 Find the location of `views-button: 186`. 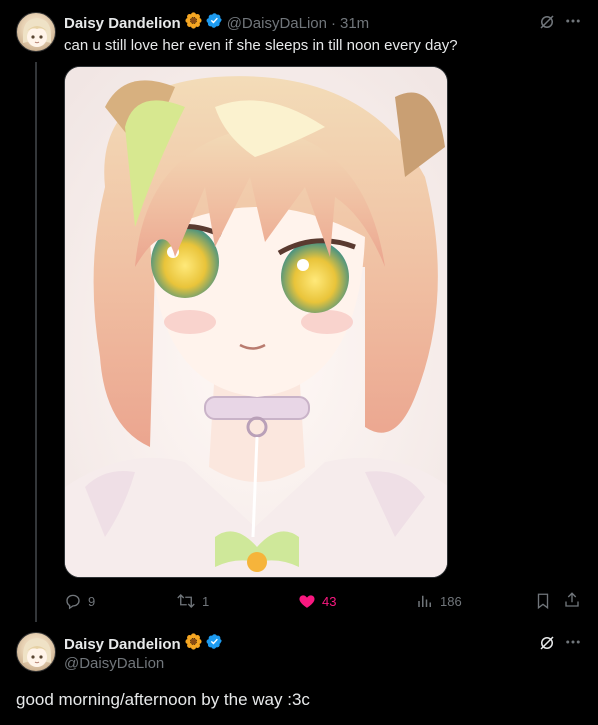

views-button: 186 is located at coordinates (439, 601).